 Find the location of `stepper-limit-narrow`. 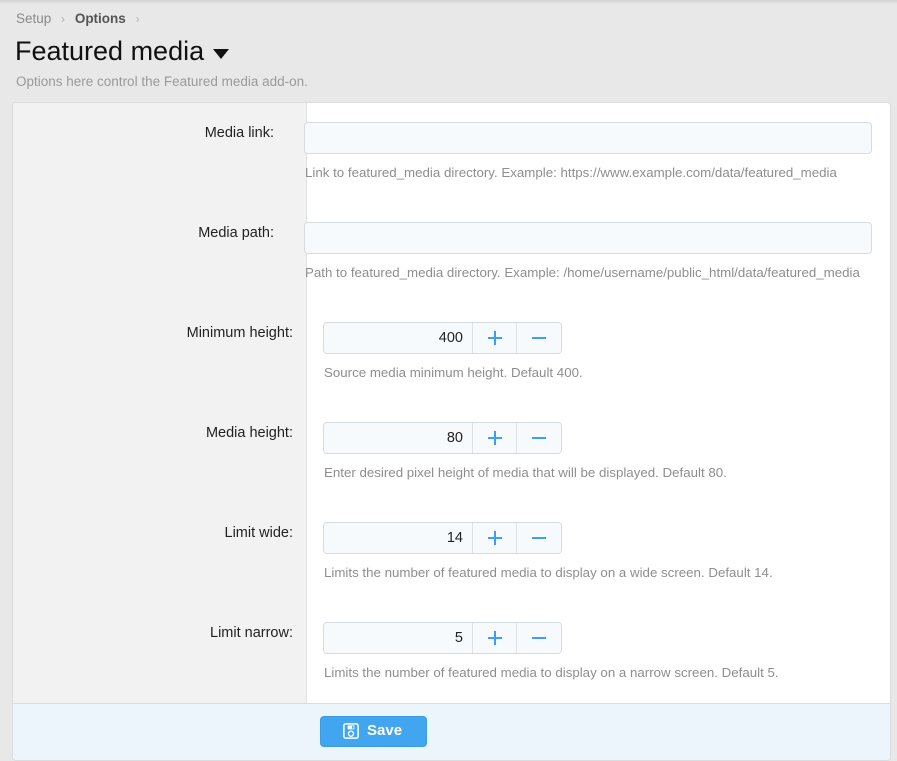

stepper-limit-narrow is located at coordinates (442, 638).